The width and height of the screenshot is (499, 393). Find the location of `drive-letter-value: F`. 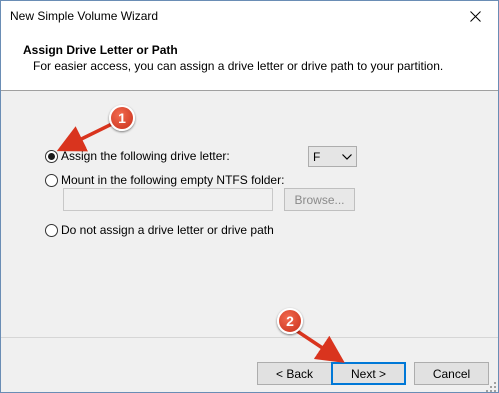

drive-letter-value: F is located at coordinates (317, 156).